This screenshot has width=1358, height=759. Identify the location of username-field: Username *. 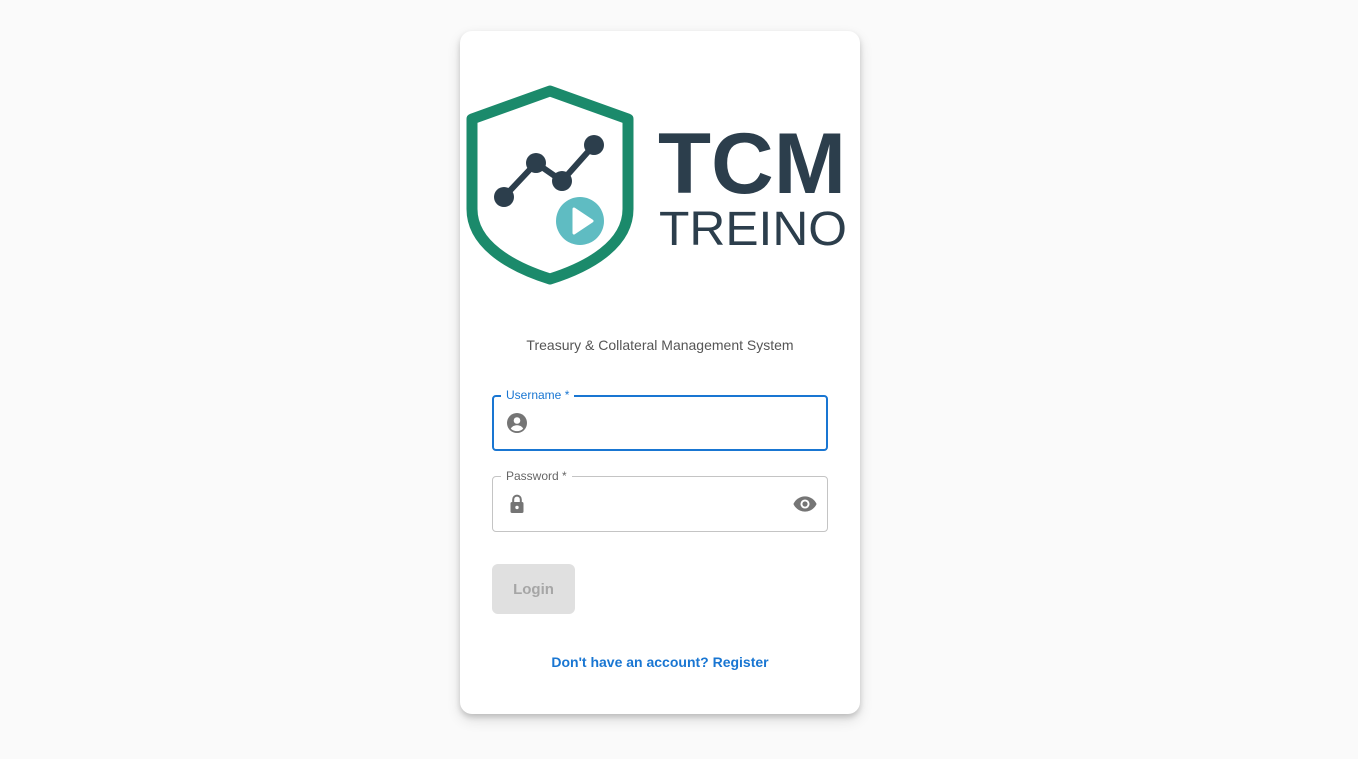
(660, 419).